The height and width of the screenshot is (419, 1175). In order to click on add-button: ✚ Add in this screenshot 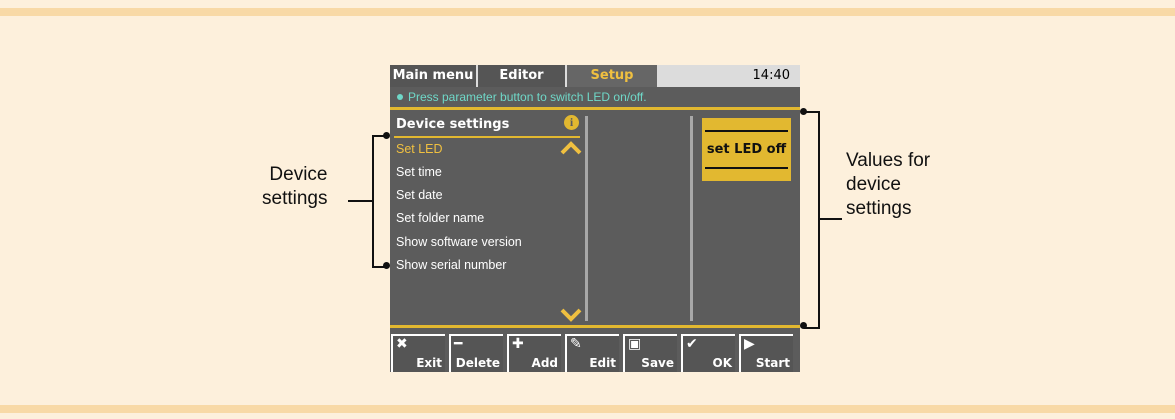, I will do `click(534, 353)`.